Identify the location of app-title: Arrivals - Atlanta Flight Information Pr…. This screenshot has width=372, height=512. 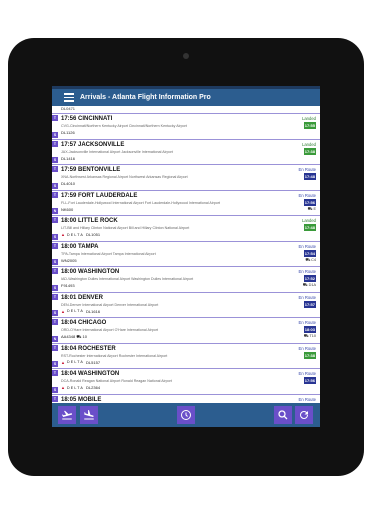
(145, 97).